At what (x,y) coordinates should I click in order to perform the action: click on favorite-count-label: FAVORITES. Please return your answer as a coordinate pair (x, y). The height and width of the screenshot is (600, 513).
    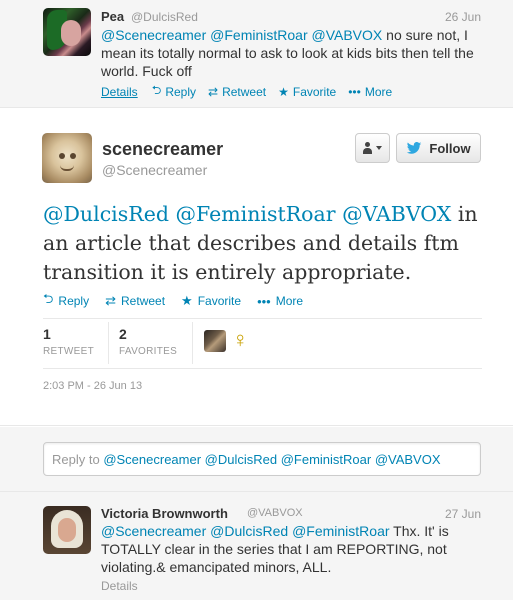
    Looking at the image, I should click on (148, 351).